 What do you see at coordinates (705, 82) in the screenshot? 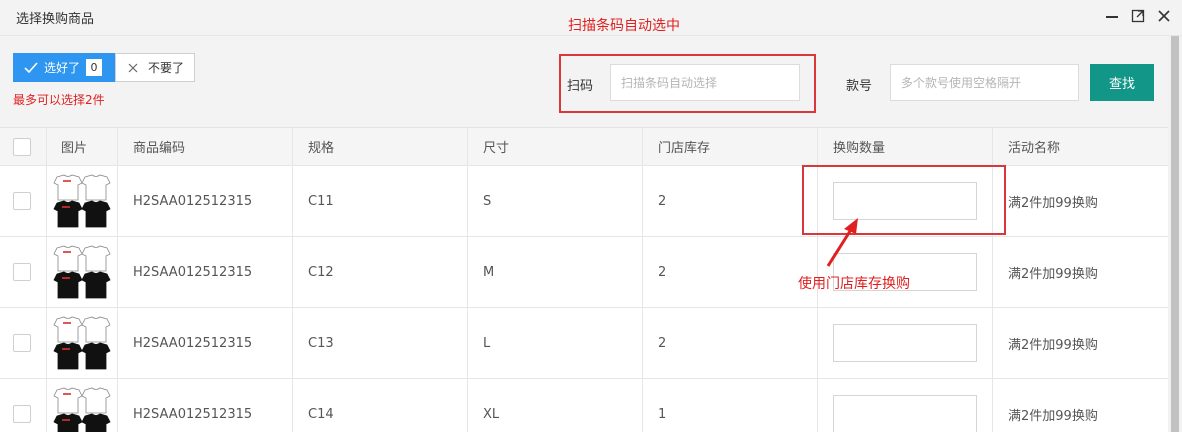
I see `scan-input` at bounding box center [705, 82].